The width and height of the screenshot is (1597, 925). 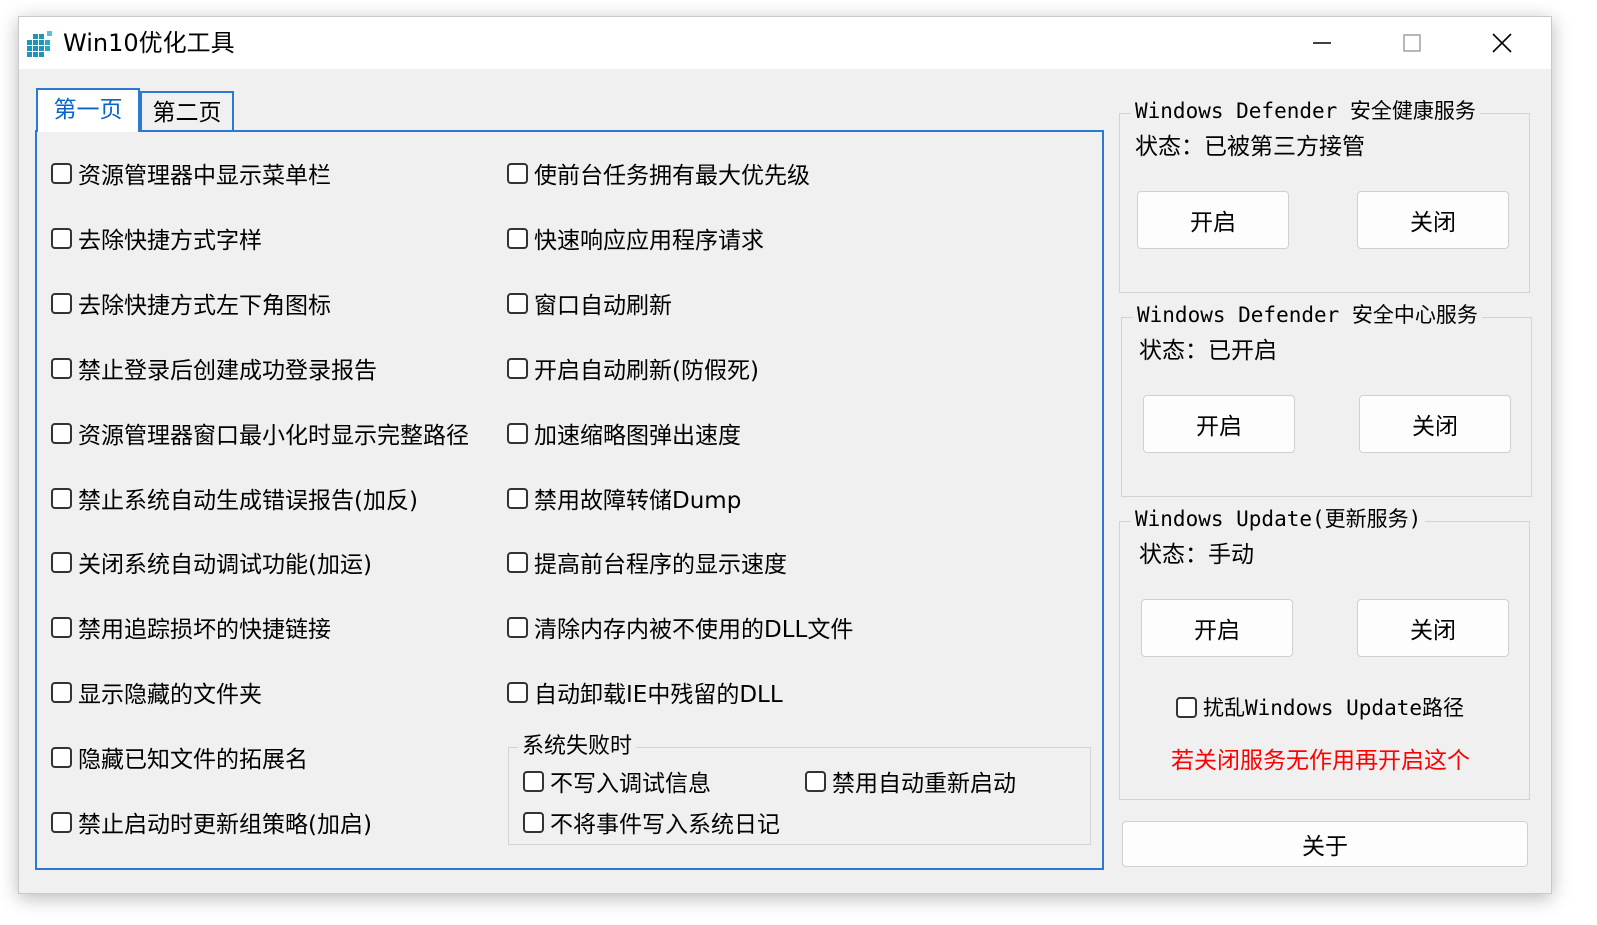 I want to click on option-scramble-update-path-checkbox: 扰乱Windows Update路径, so click(x=1320, y=707).